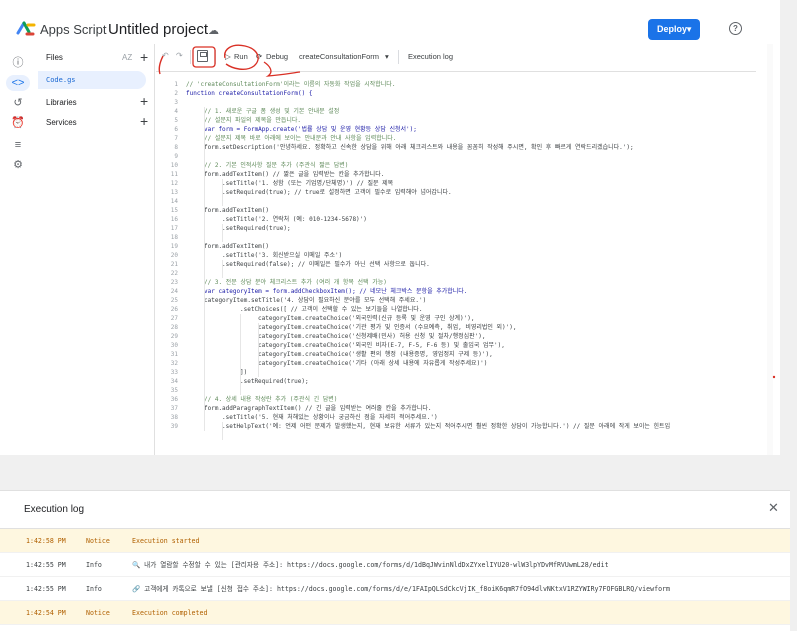 Image resolution: width=797 pixels, height=631 pixels. Describe the element at coordinates (674, 29) in the screenshot. I see `deploy-button: Deploy ▼` at that location.